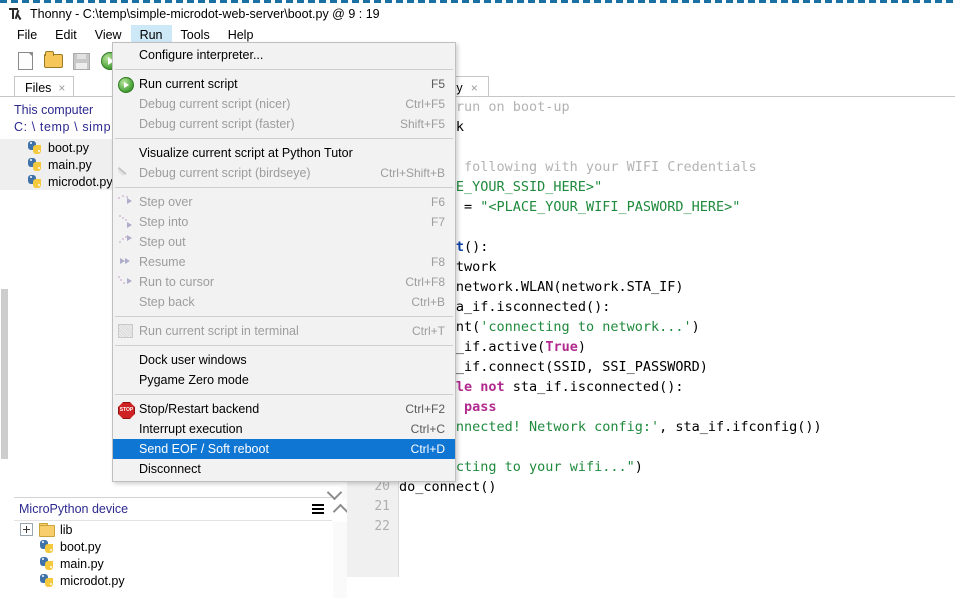 This screenshot has width=955, height=598. What do you see at coordinates (318, 509) in the screenshot?
I see `hamburger-icon` at bounding box center [318, 509].